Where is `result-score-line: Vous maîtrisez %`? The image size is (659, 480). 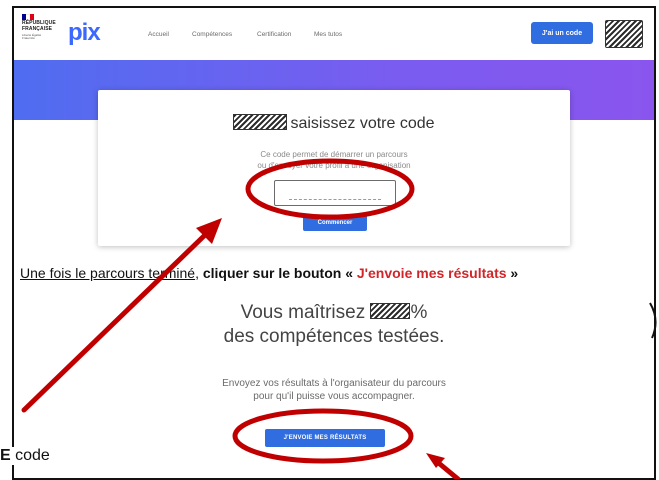 result-score-line: Vous maîtrisez % is located at coordinates (334, 313).